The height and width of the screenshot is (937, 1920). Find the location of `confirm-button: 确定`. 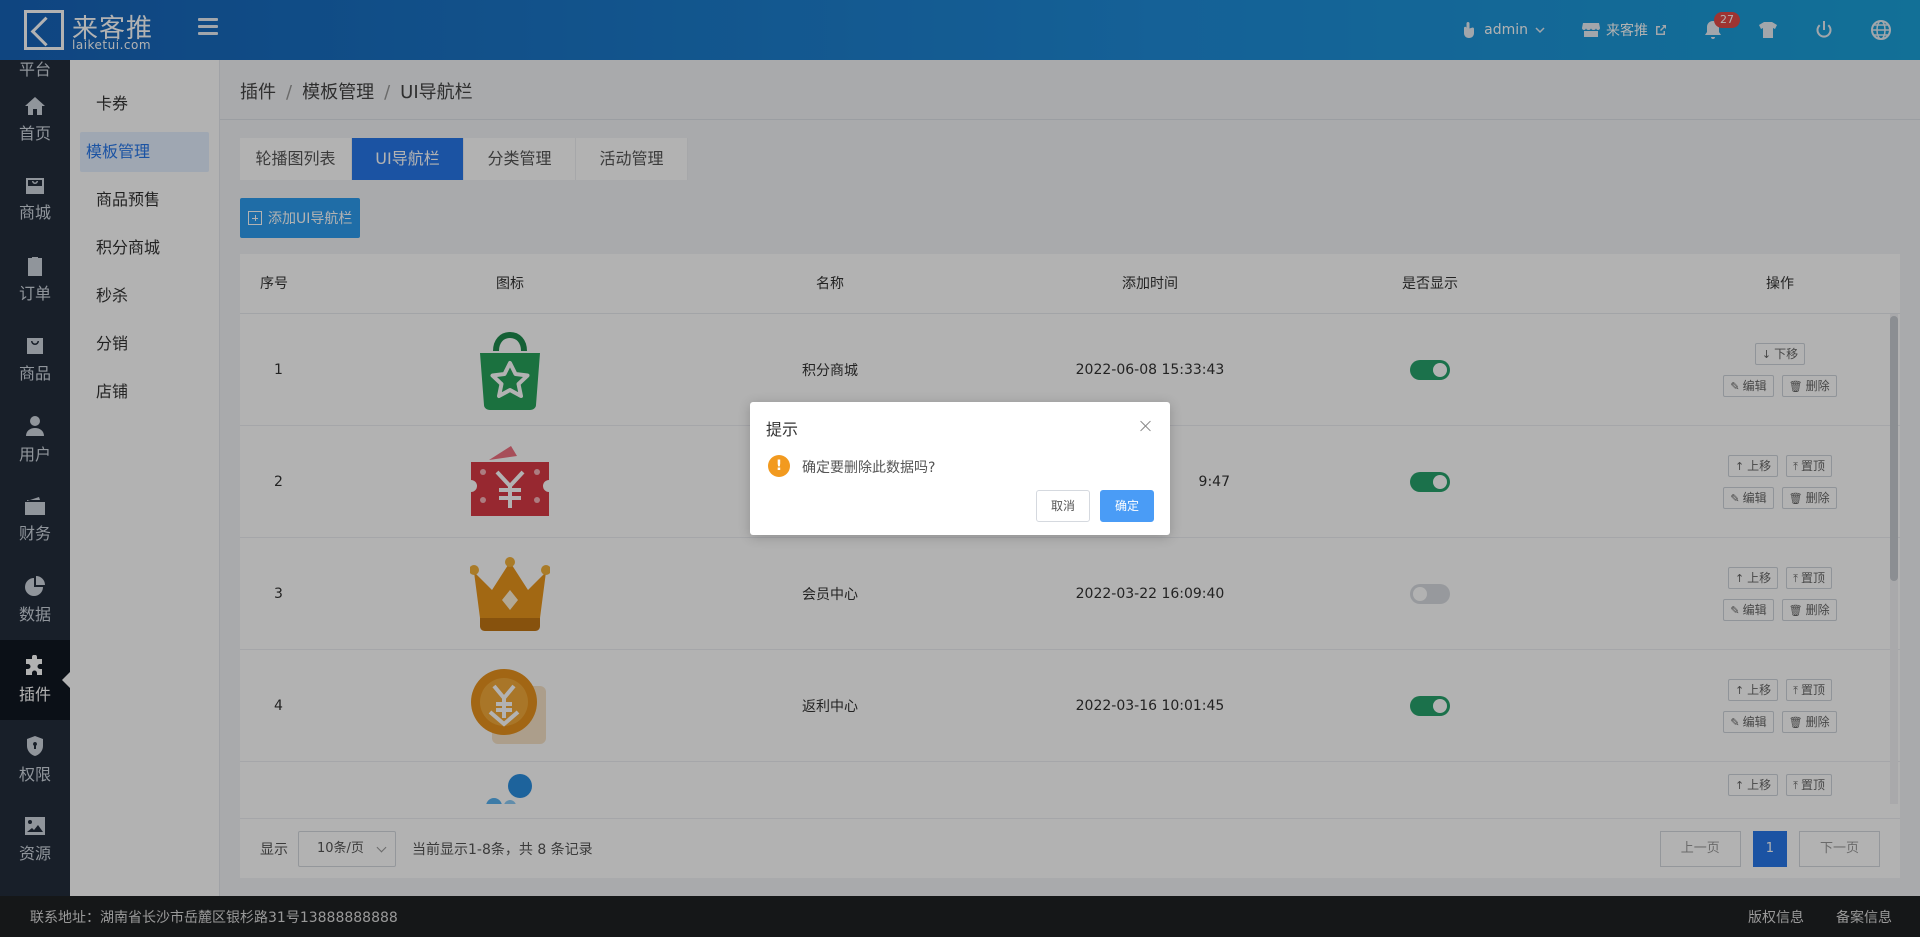

confirm-button: 确定 is located at coordinates (1126, 506).